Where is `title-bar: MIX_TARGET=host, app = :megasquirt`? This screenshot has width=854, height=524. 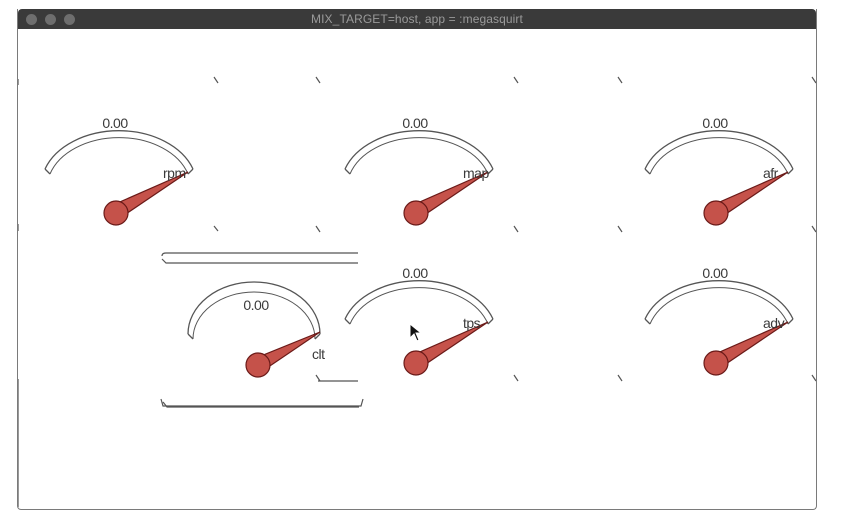 title-bar: MIX_TARGET=host, app = :megasquirt is located at coordinates (417, 19).